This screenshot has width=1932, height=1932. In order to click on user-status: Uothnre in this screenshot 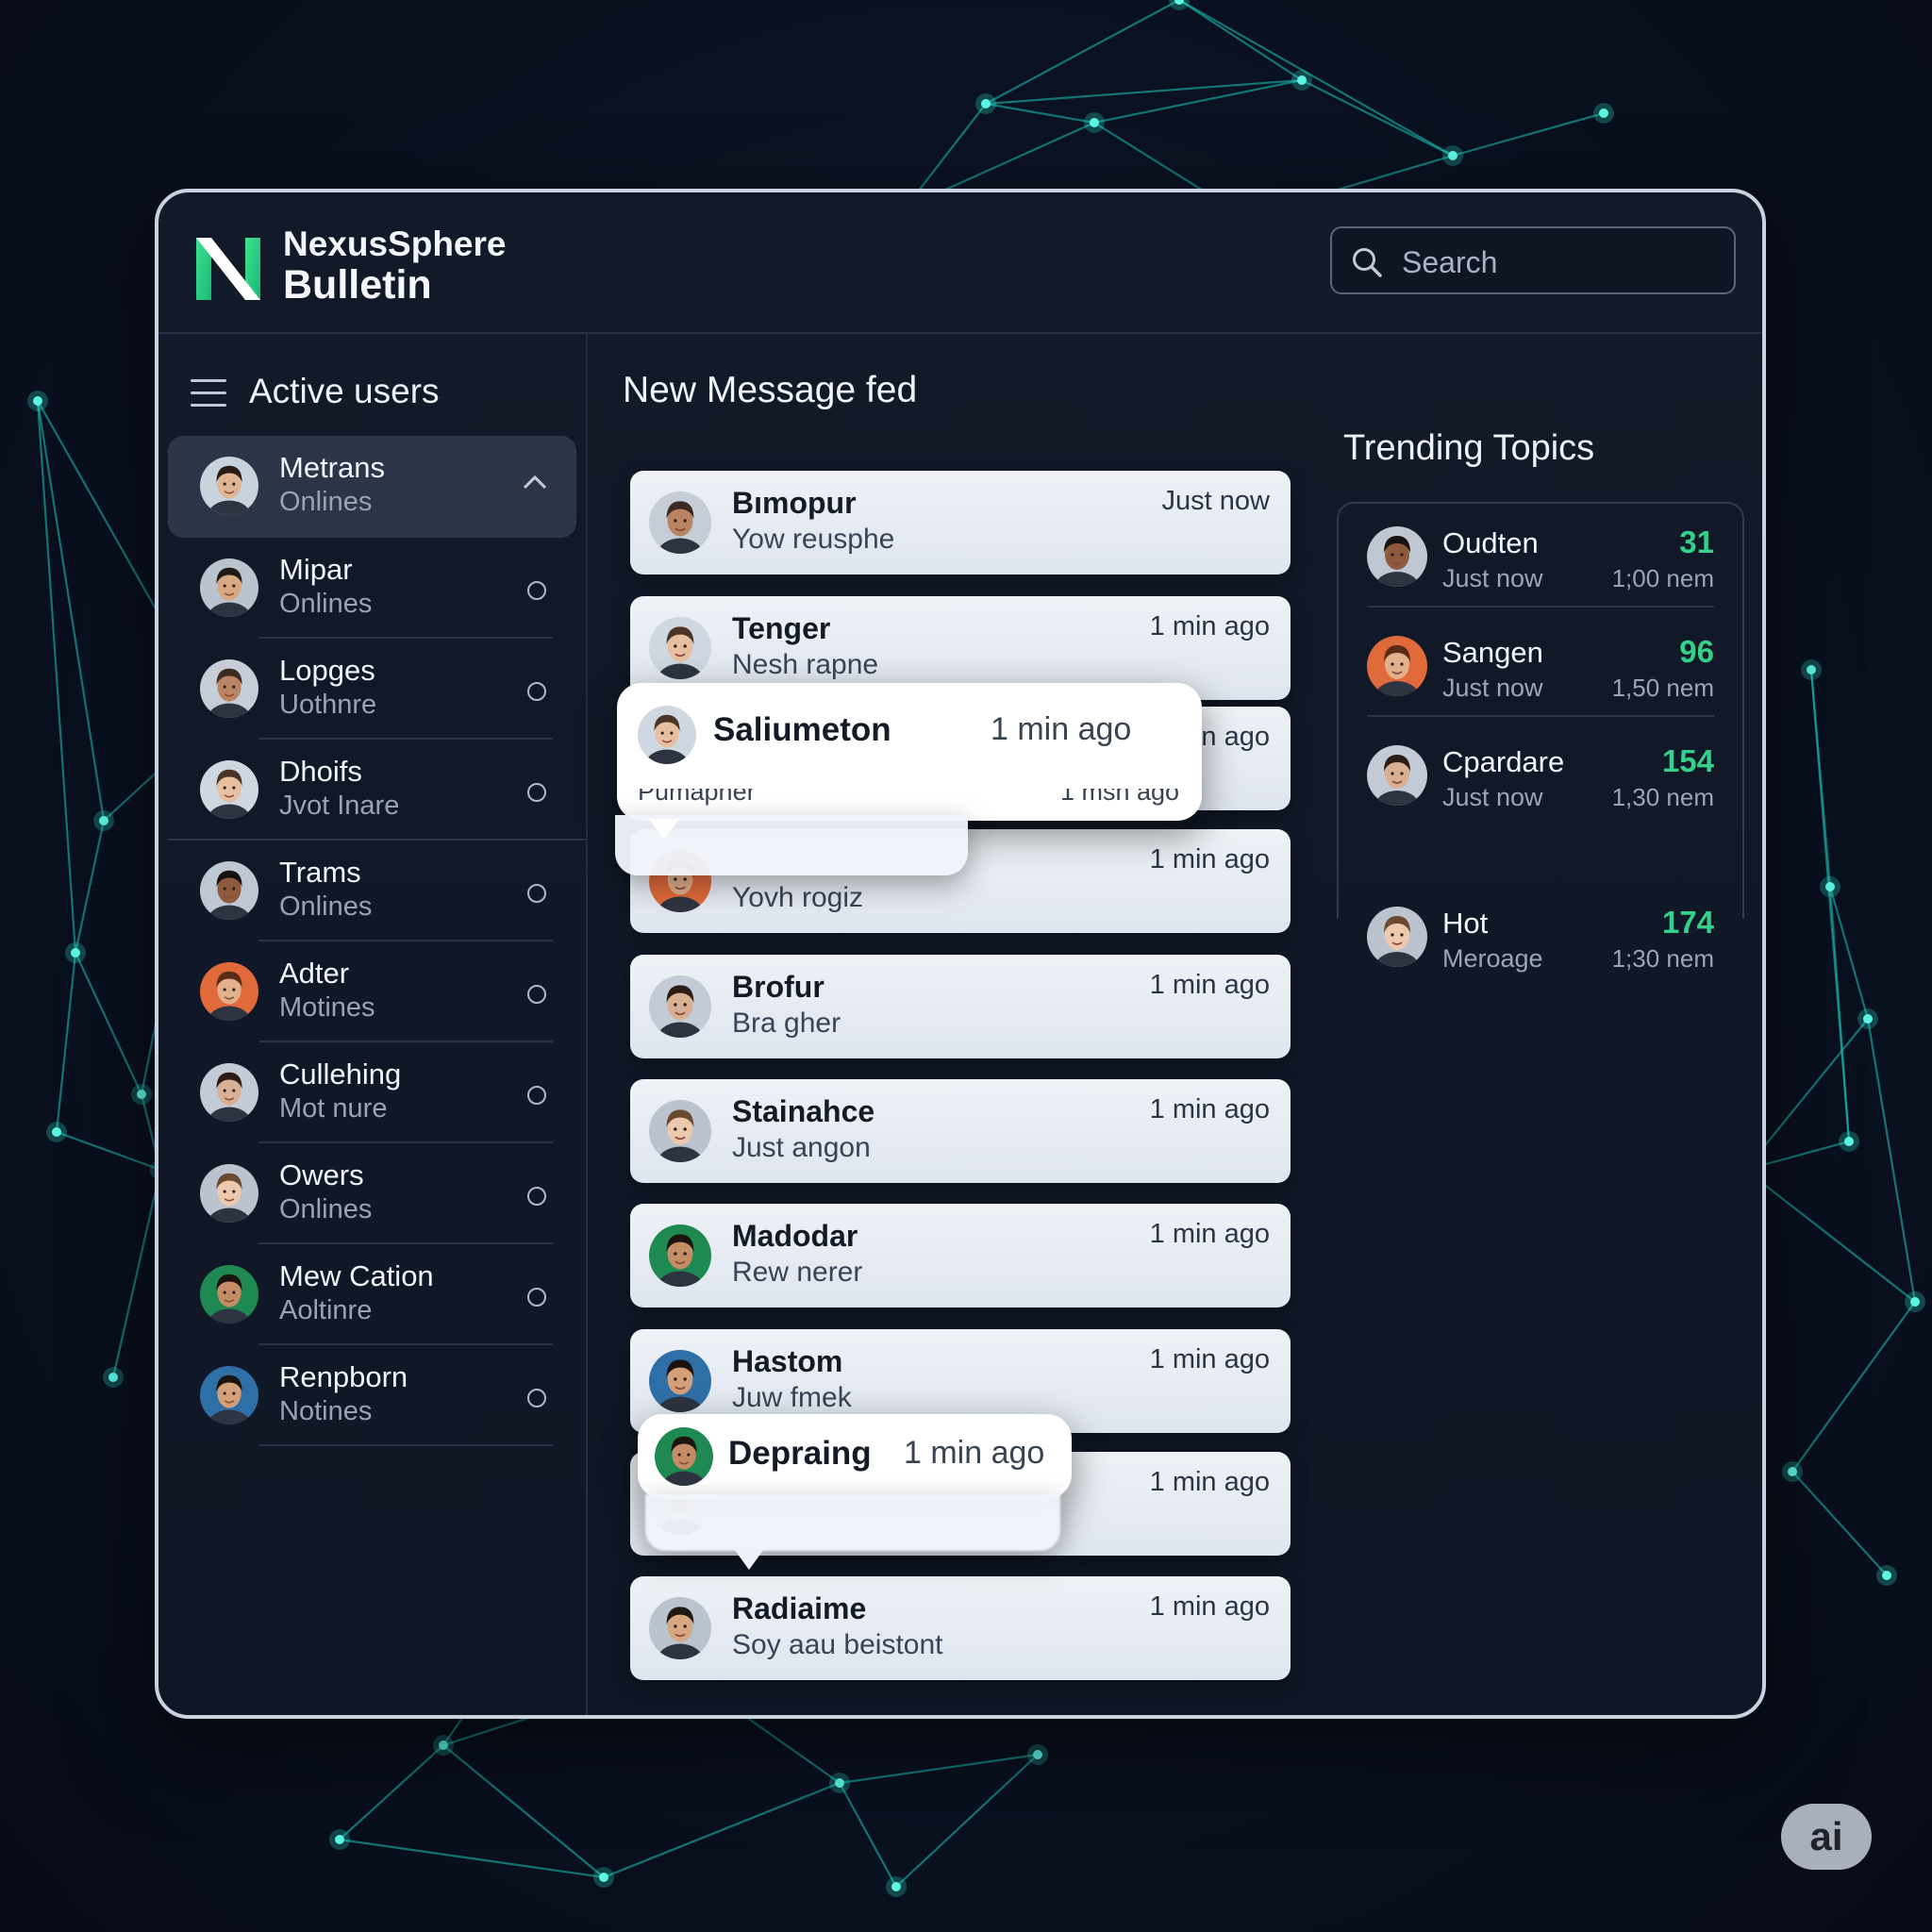, I will do `click(328, 705)`.